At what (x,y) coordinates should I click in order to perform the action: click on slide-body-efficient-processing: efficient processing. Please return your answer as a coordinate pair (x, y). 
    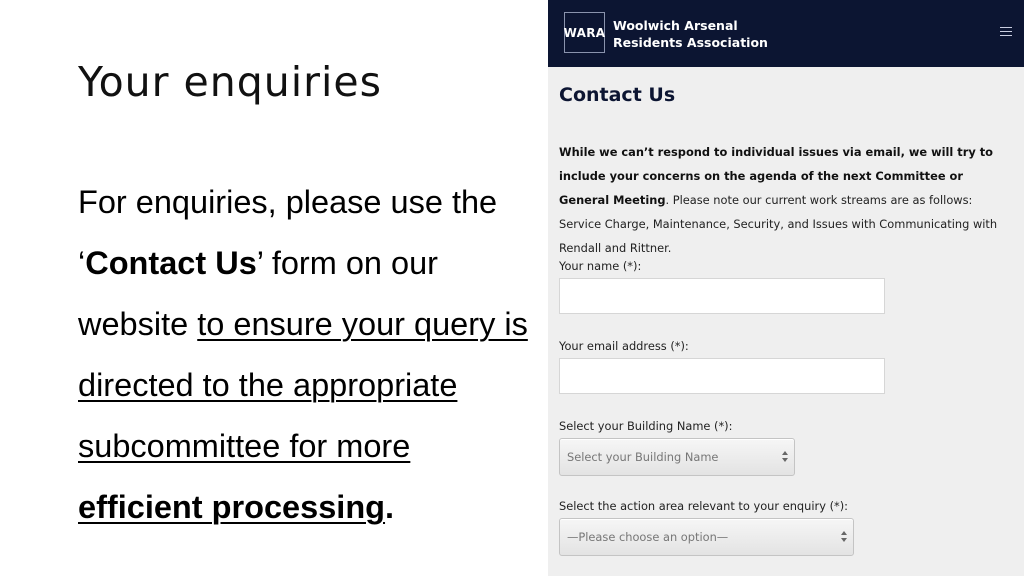
    Looking at the image, I should click on (232, 507).